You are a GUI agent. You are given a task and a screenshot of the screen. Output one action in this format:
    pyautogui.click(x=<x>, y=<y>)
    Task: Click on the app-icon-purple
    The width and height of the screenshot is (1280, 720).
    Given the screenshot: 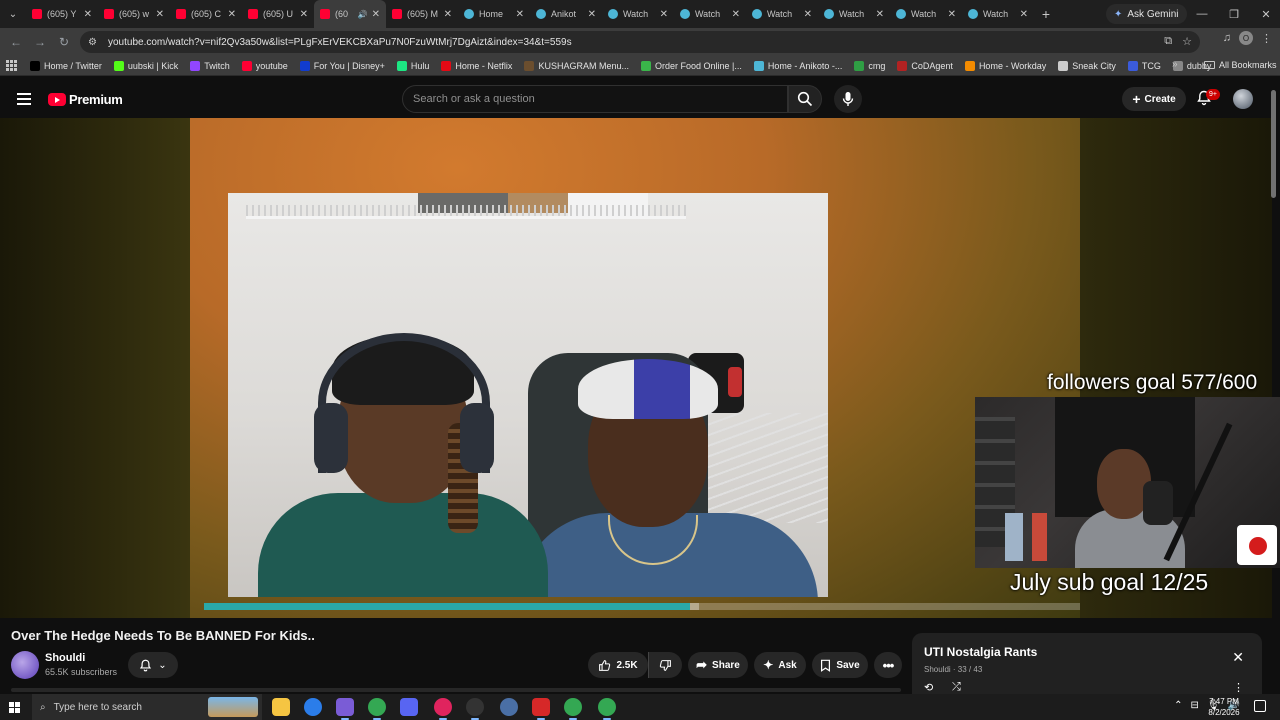 What is the action you would take?
    pyautogui.click(x=345, y=709)
    